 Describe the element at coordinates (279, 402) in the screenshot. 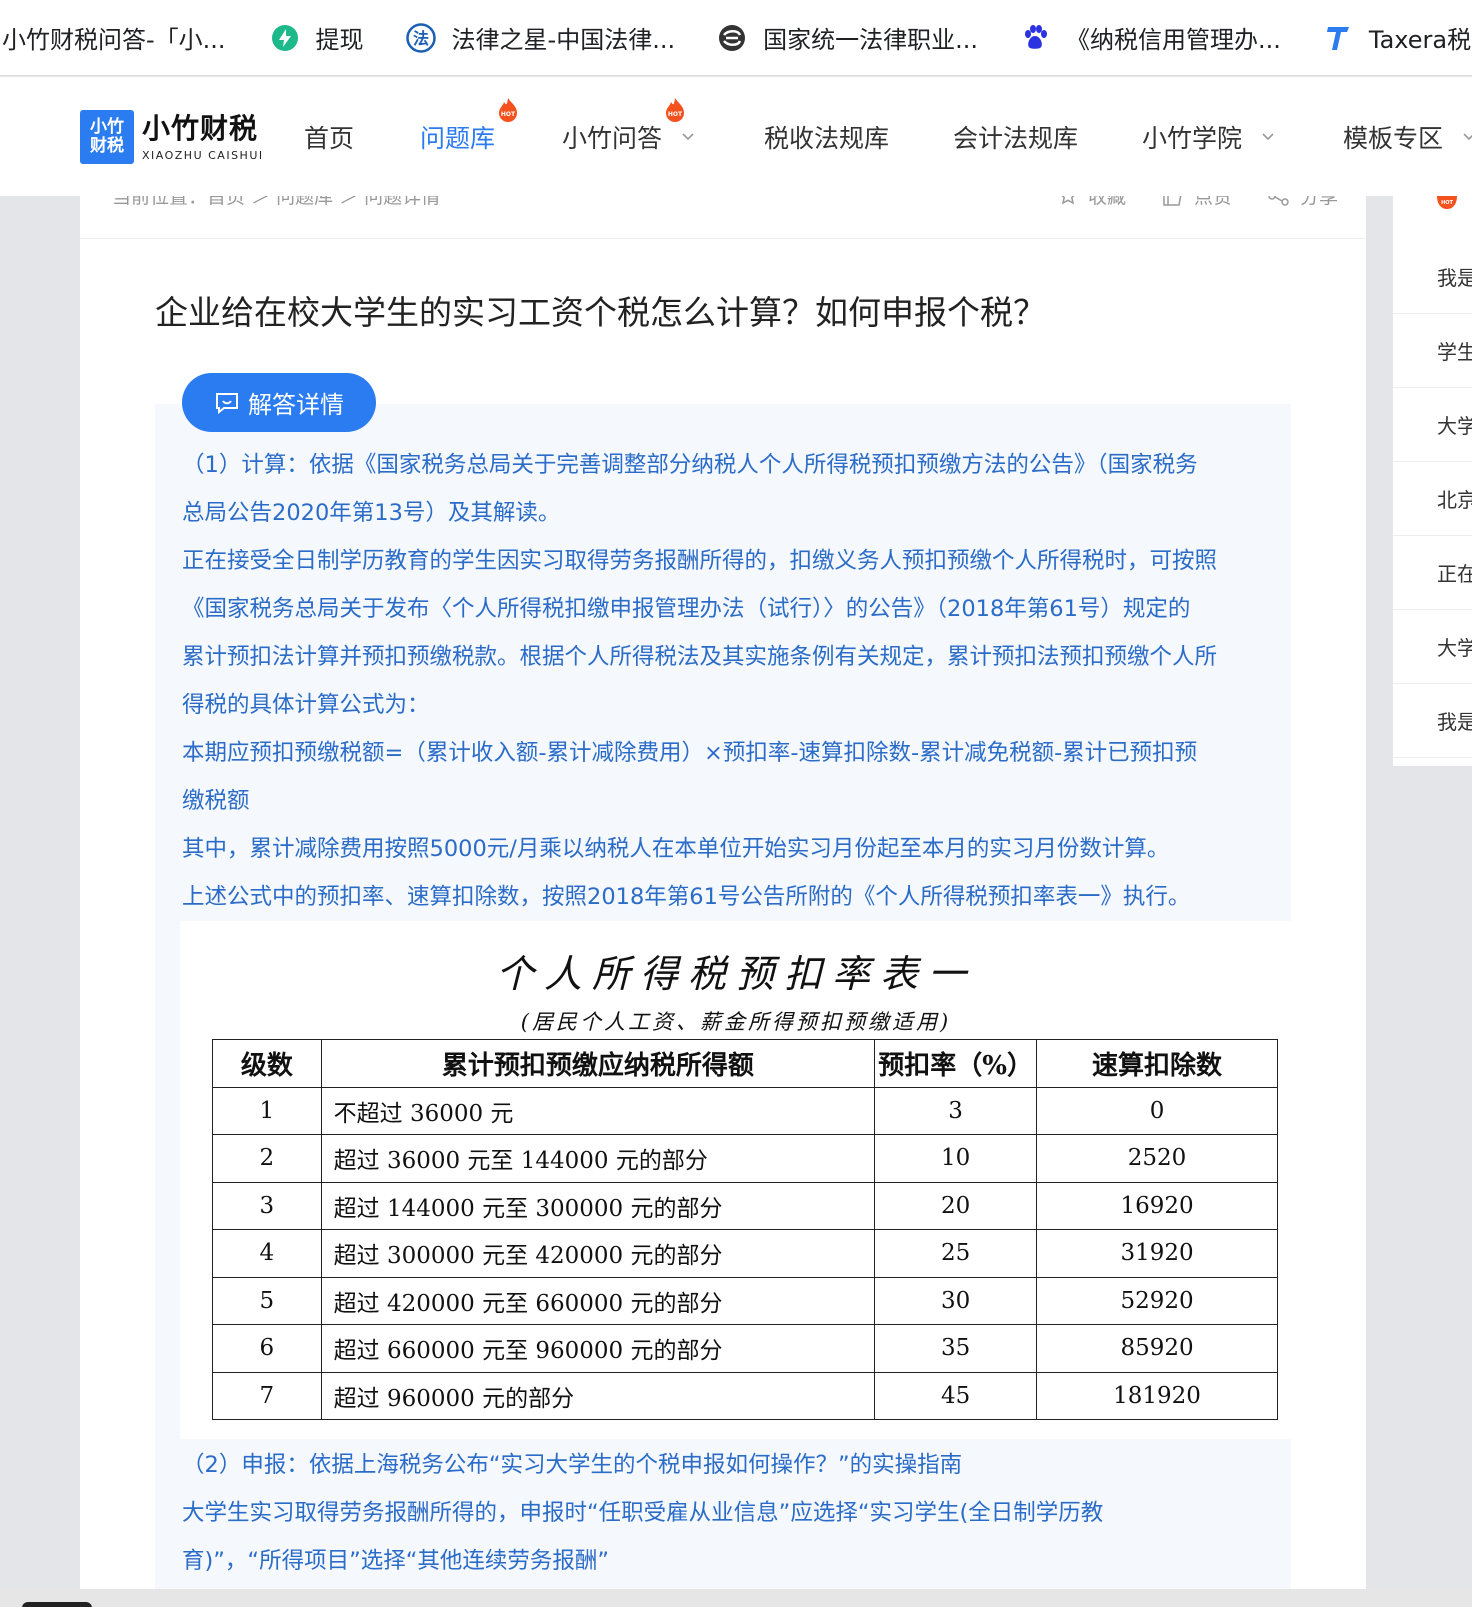

I see `answer-details-badge: 解答详情` at that location.